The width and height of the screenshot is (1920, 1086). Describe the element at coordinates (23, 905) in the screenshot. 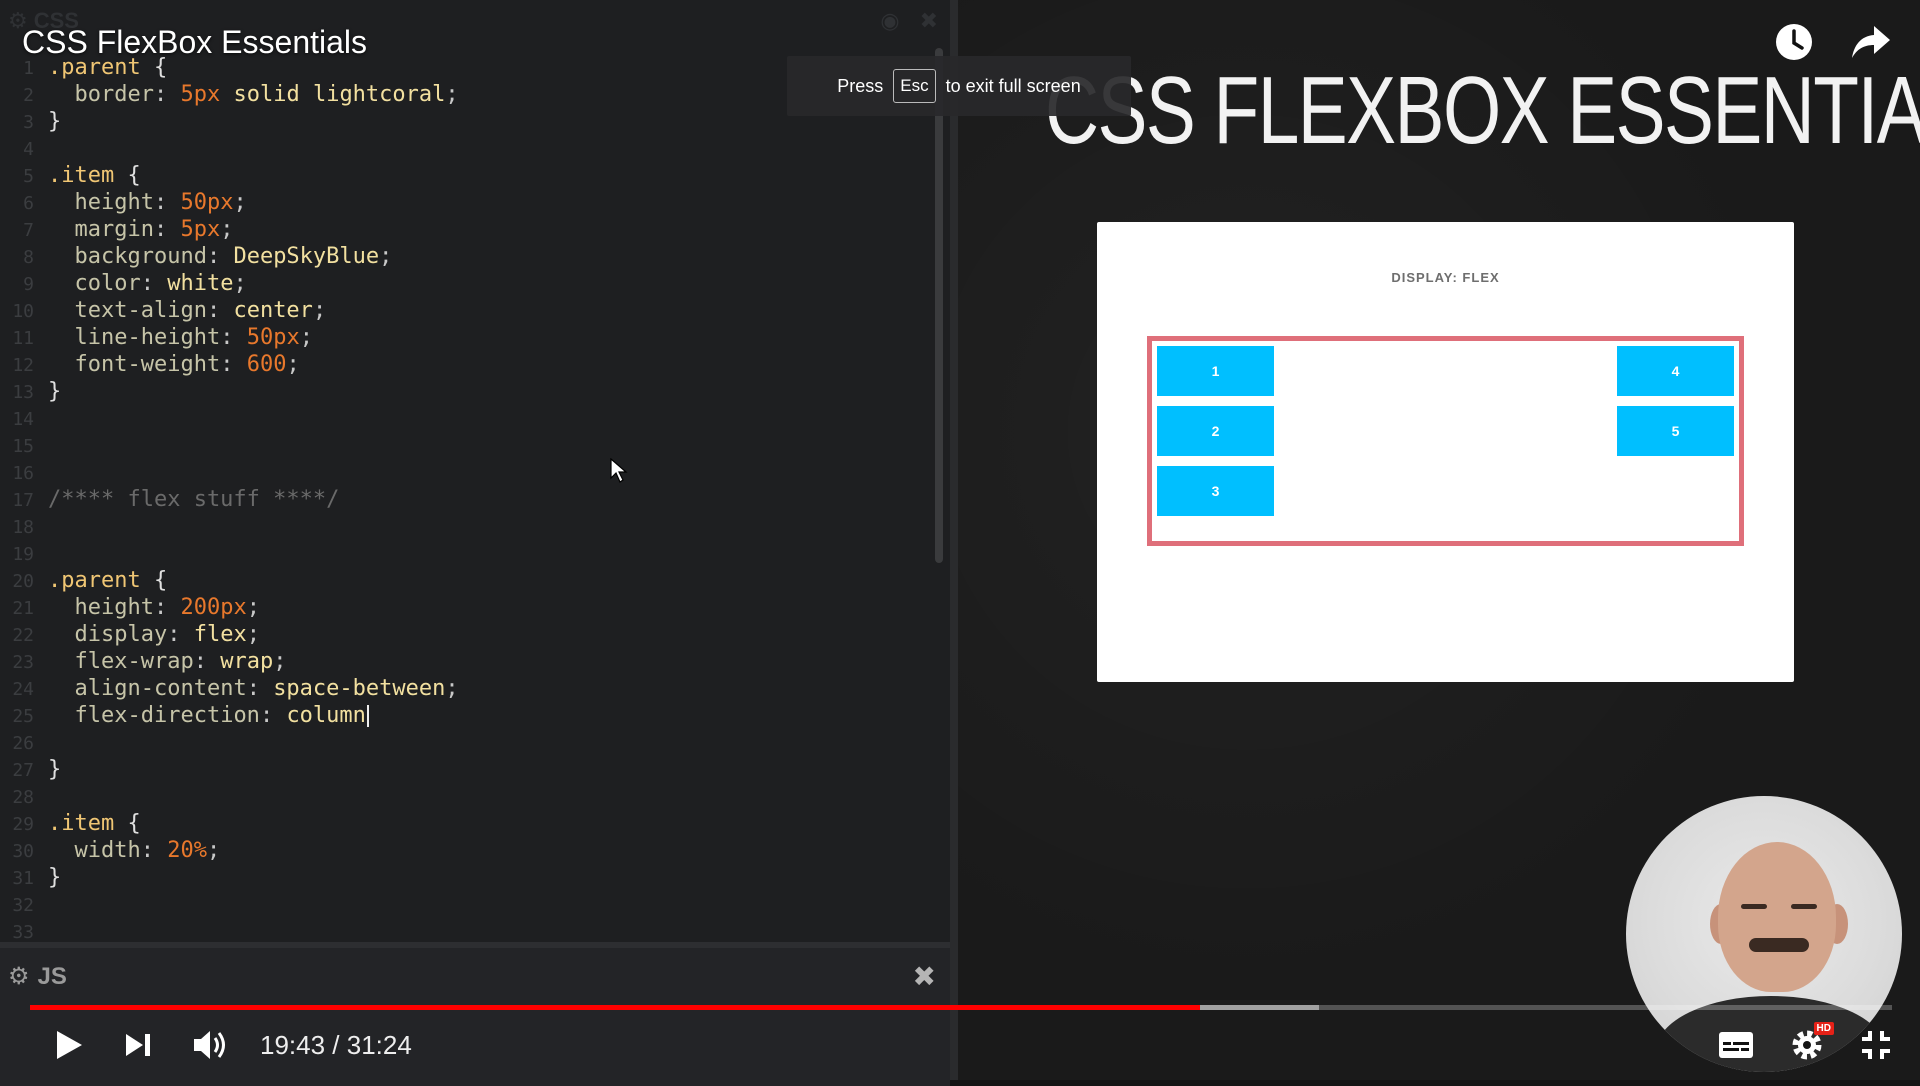

I see `line-number: 32` at that location.